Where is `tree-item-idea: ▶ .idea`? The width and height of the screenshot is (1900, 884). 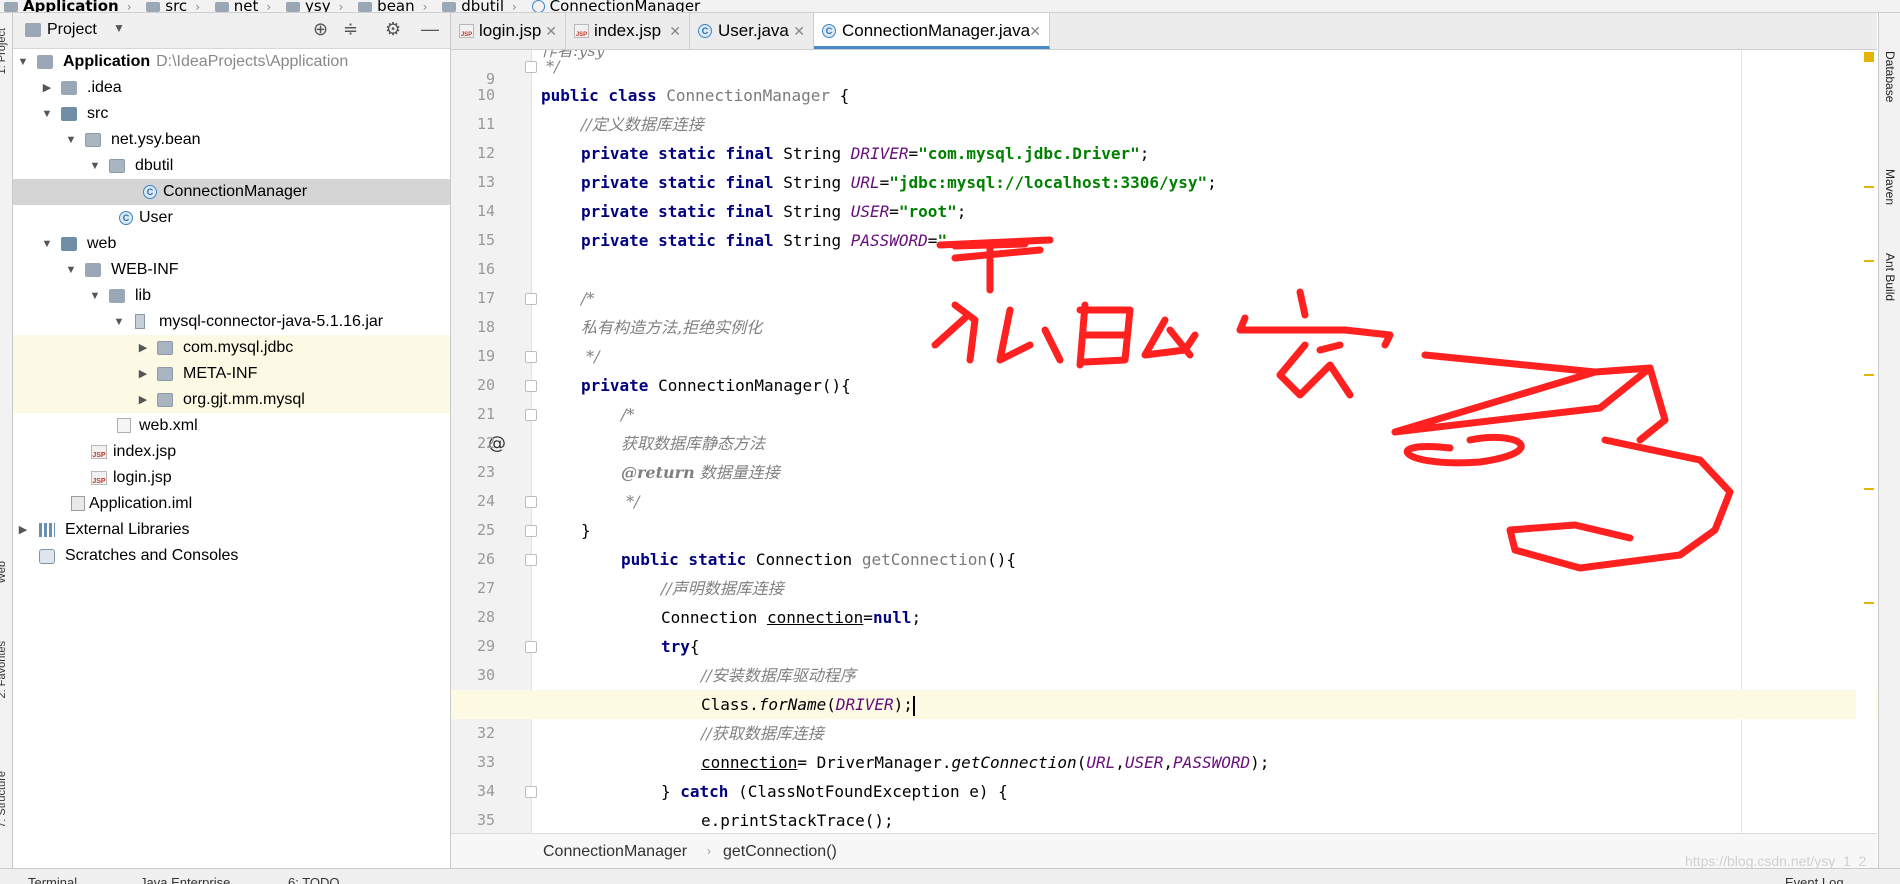 tree-item-idea: ▶ .idea is located at coordinates (231, 88).